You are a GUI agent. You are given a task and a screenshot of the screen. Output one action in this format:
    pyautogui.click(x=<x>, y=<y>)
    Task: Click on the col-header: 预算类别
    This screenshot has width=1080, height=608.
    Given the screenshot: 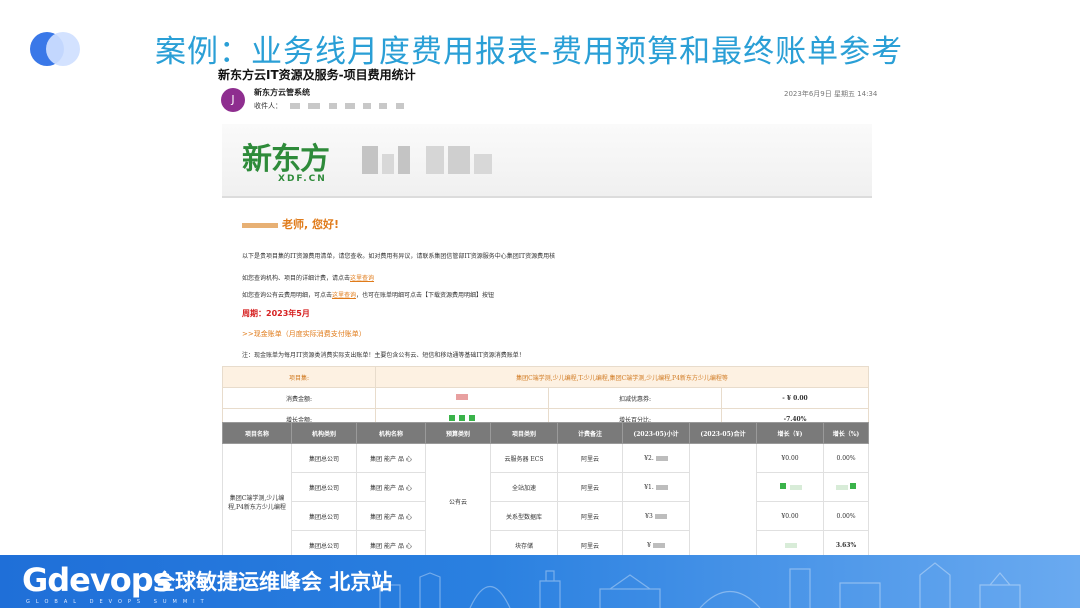 What is the action you would take?
    pyautogui.click(x=458, y=433)
    